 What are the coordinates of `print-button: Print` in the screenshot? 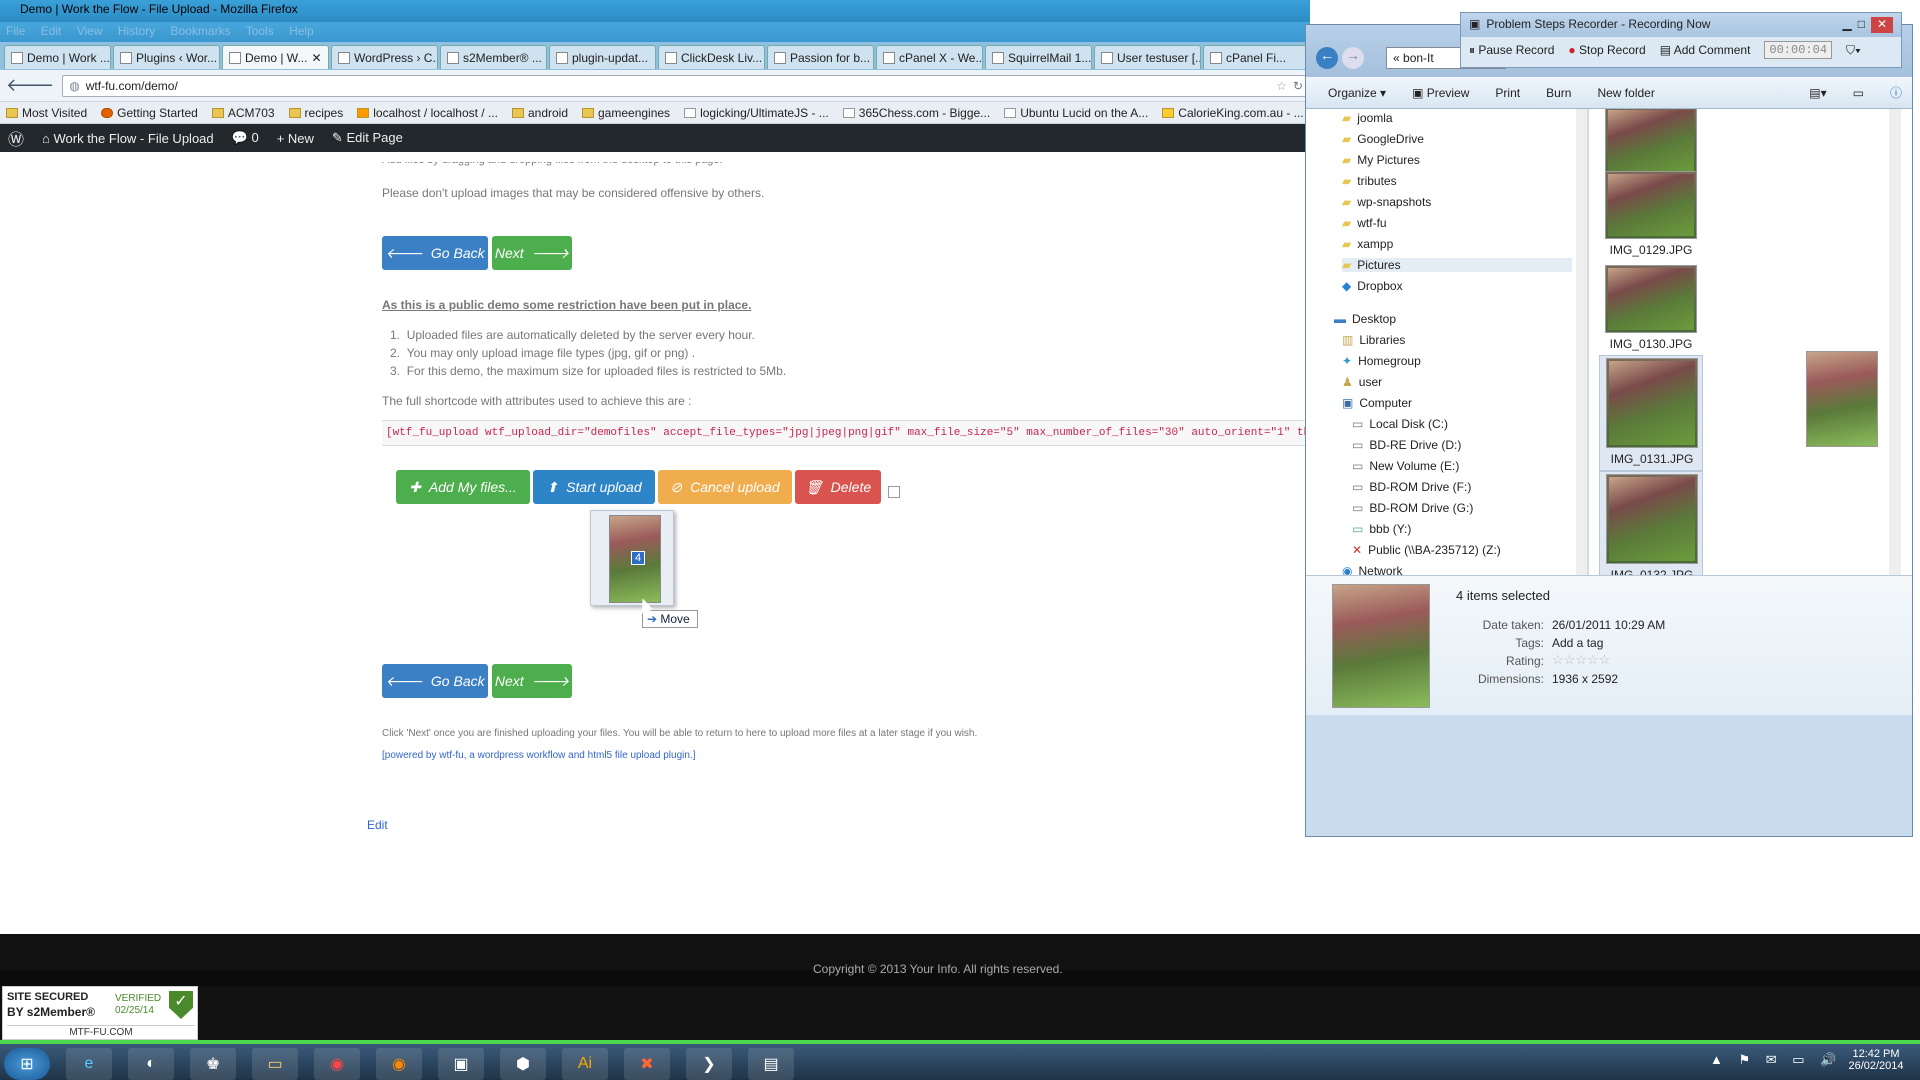 It's located at (1507, 93).